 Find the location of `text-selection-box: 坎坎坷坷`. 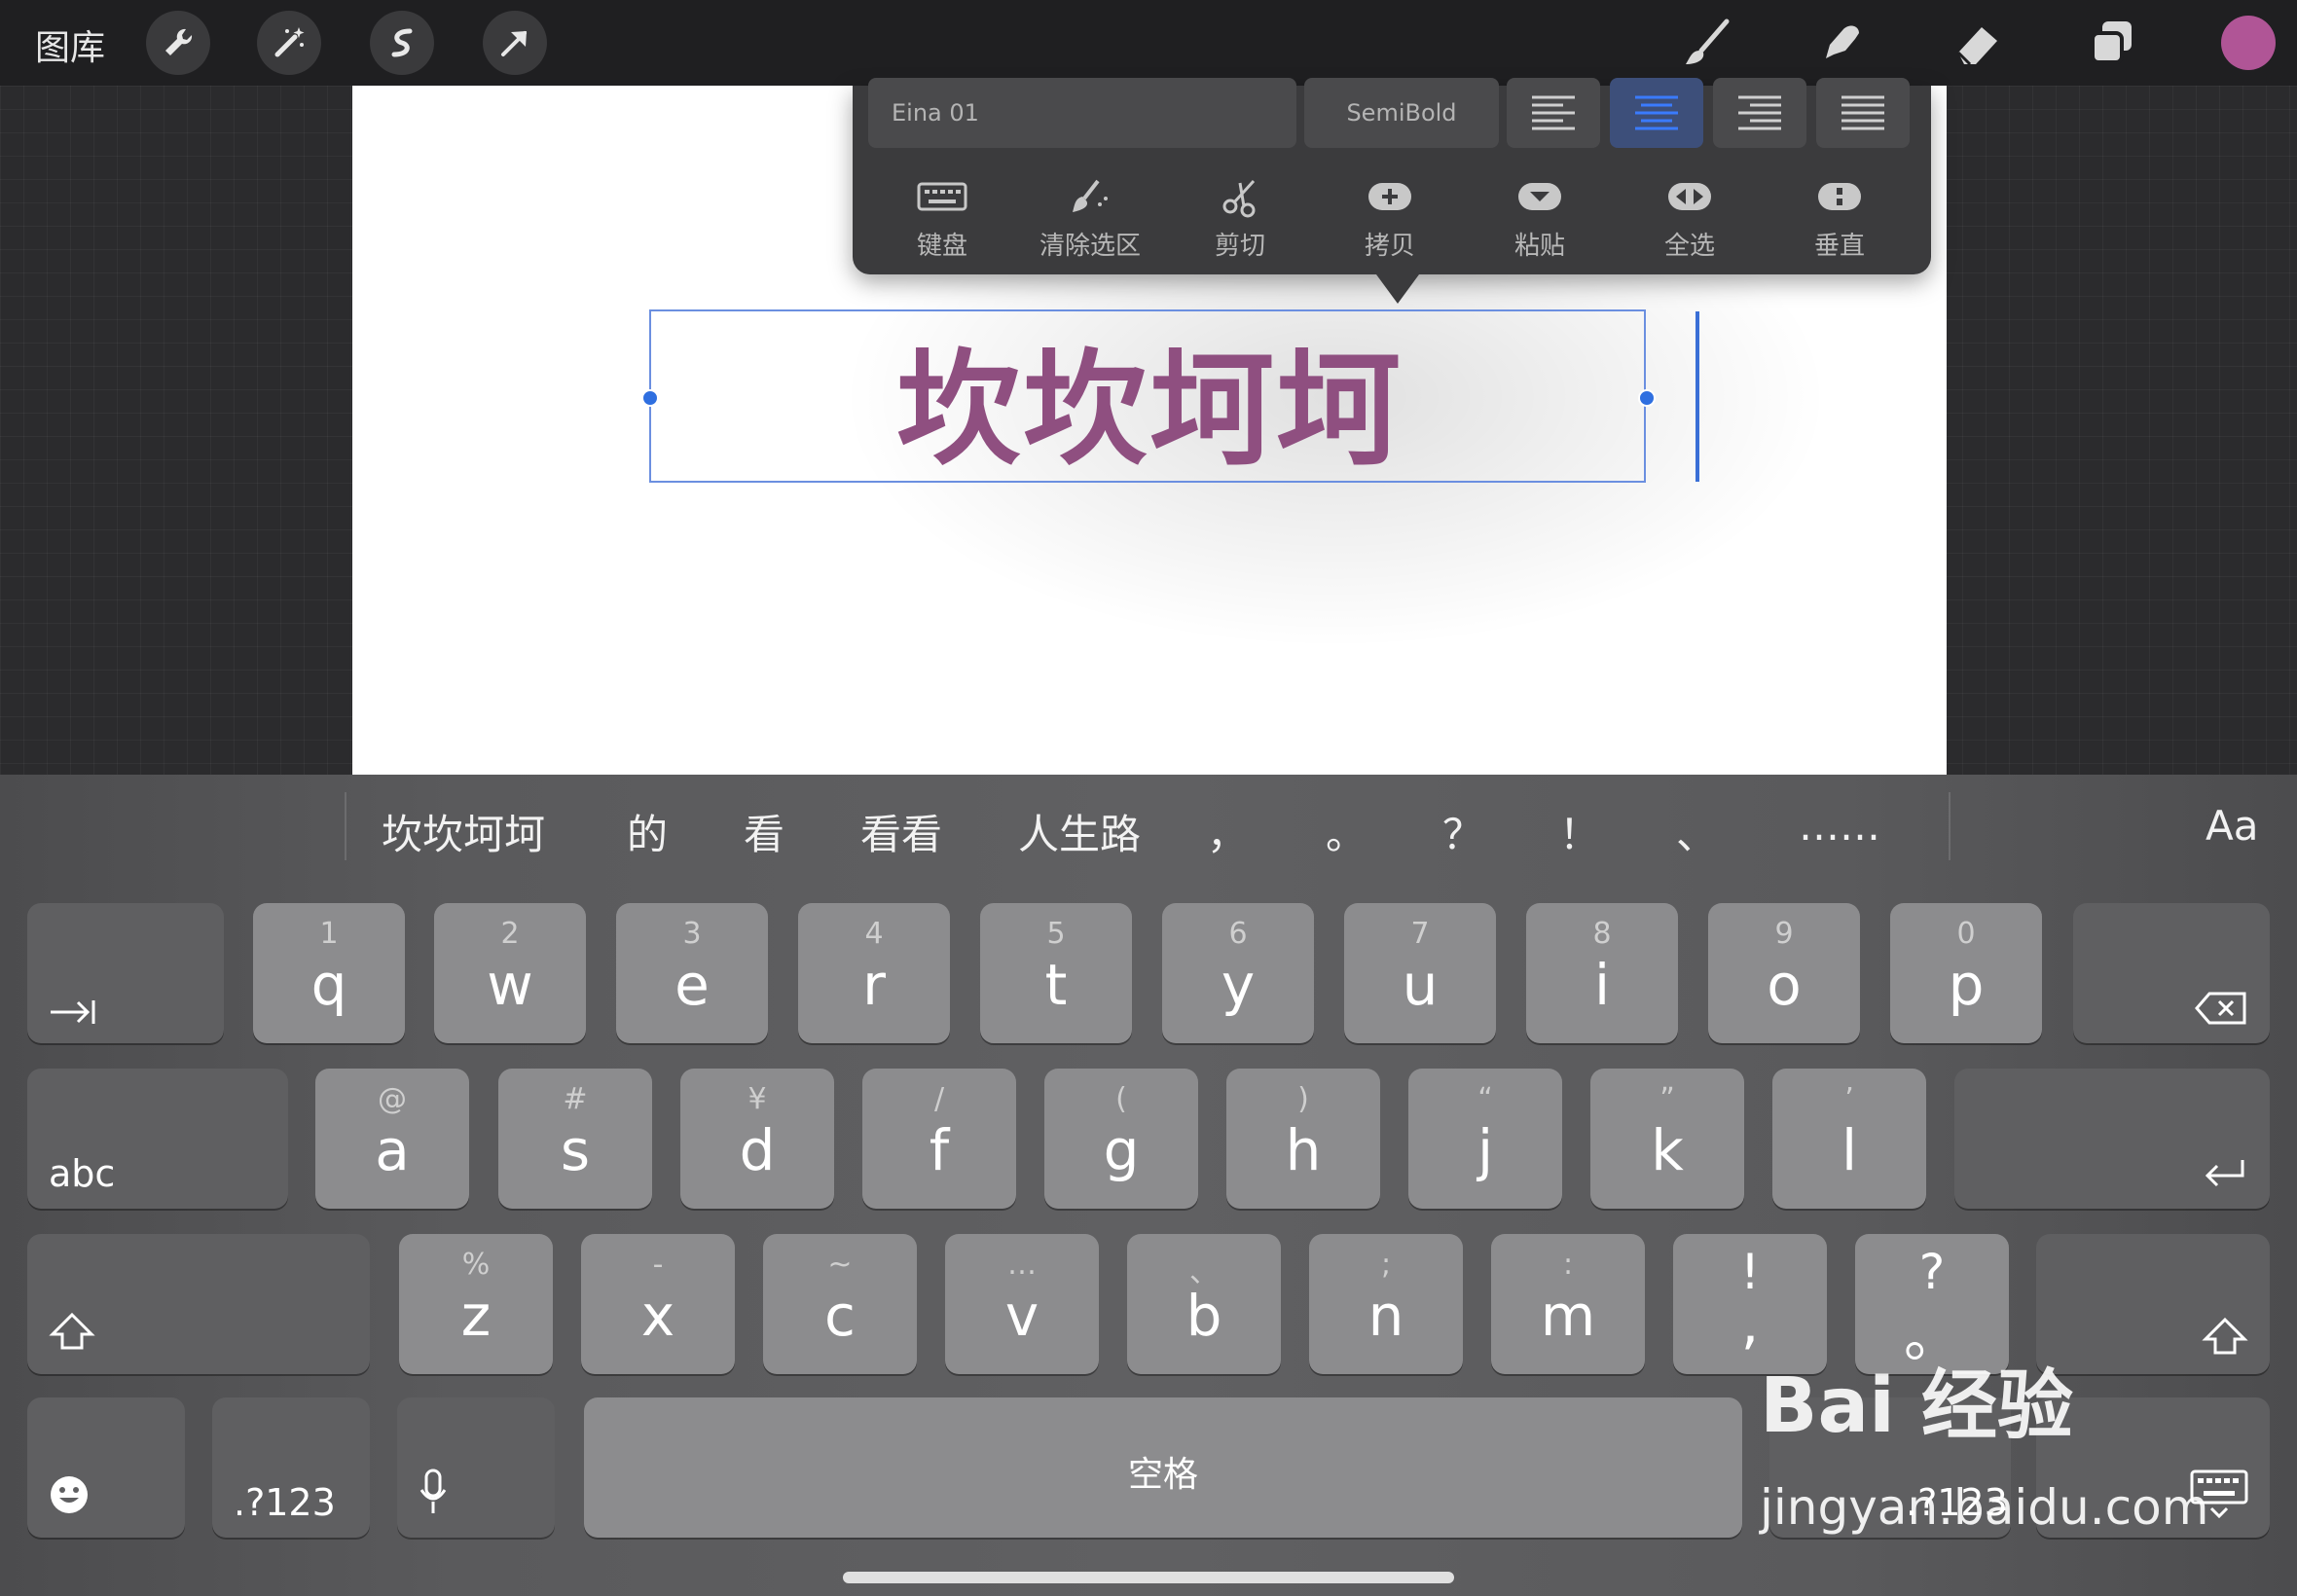

text-selection-box: 坎坎坷坷 is located at coordinates (1174, 397).